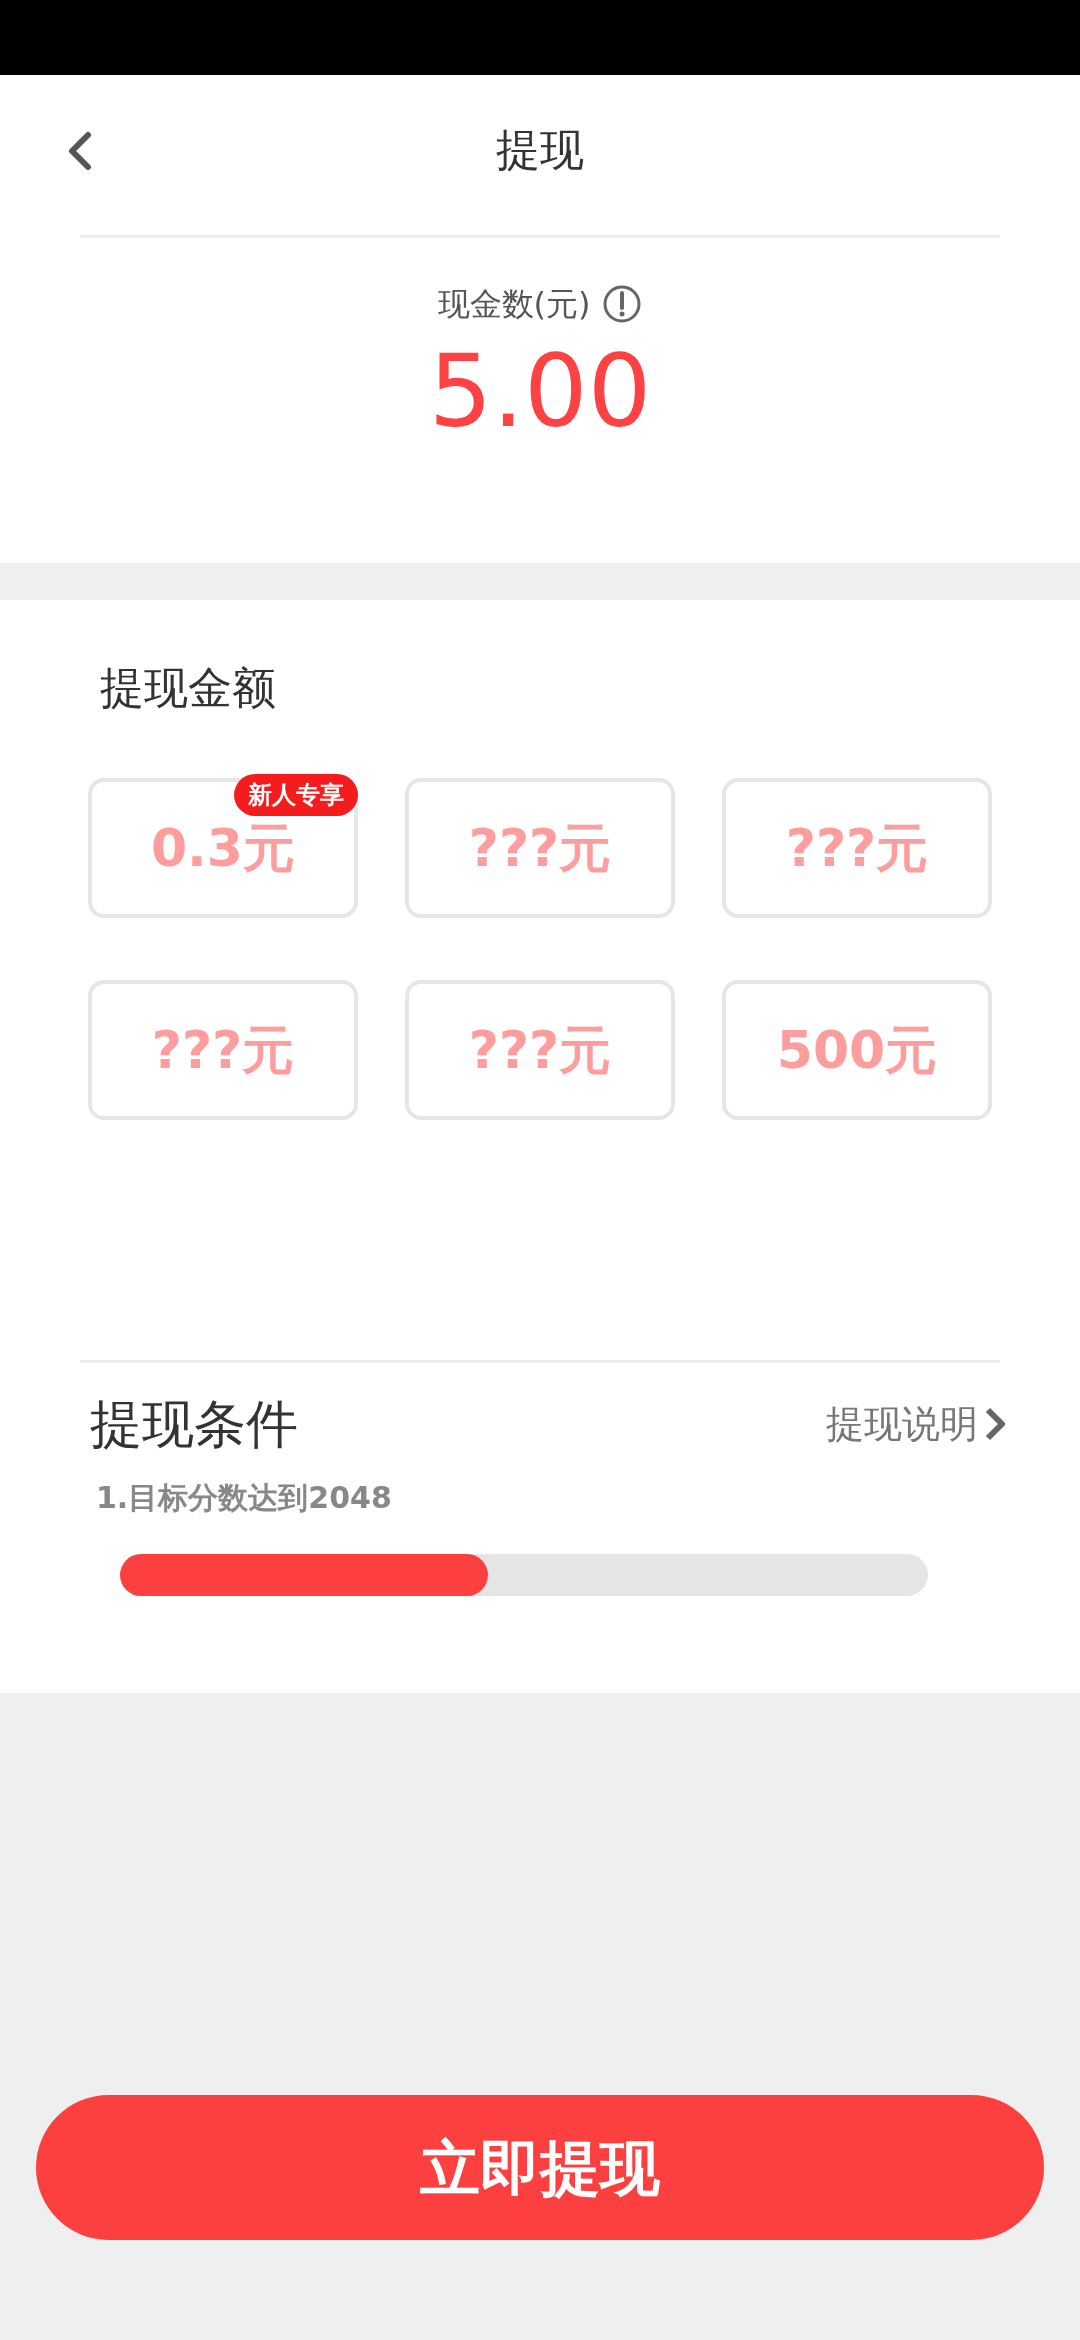 The height and width of the screenshot is (2340, 1080). Describe the element at coordinates (514, 304) in the screenshot. I see `balance-label: 现金数(元)` at that location.